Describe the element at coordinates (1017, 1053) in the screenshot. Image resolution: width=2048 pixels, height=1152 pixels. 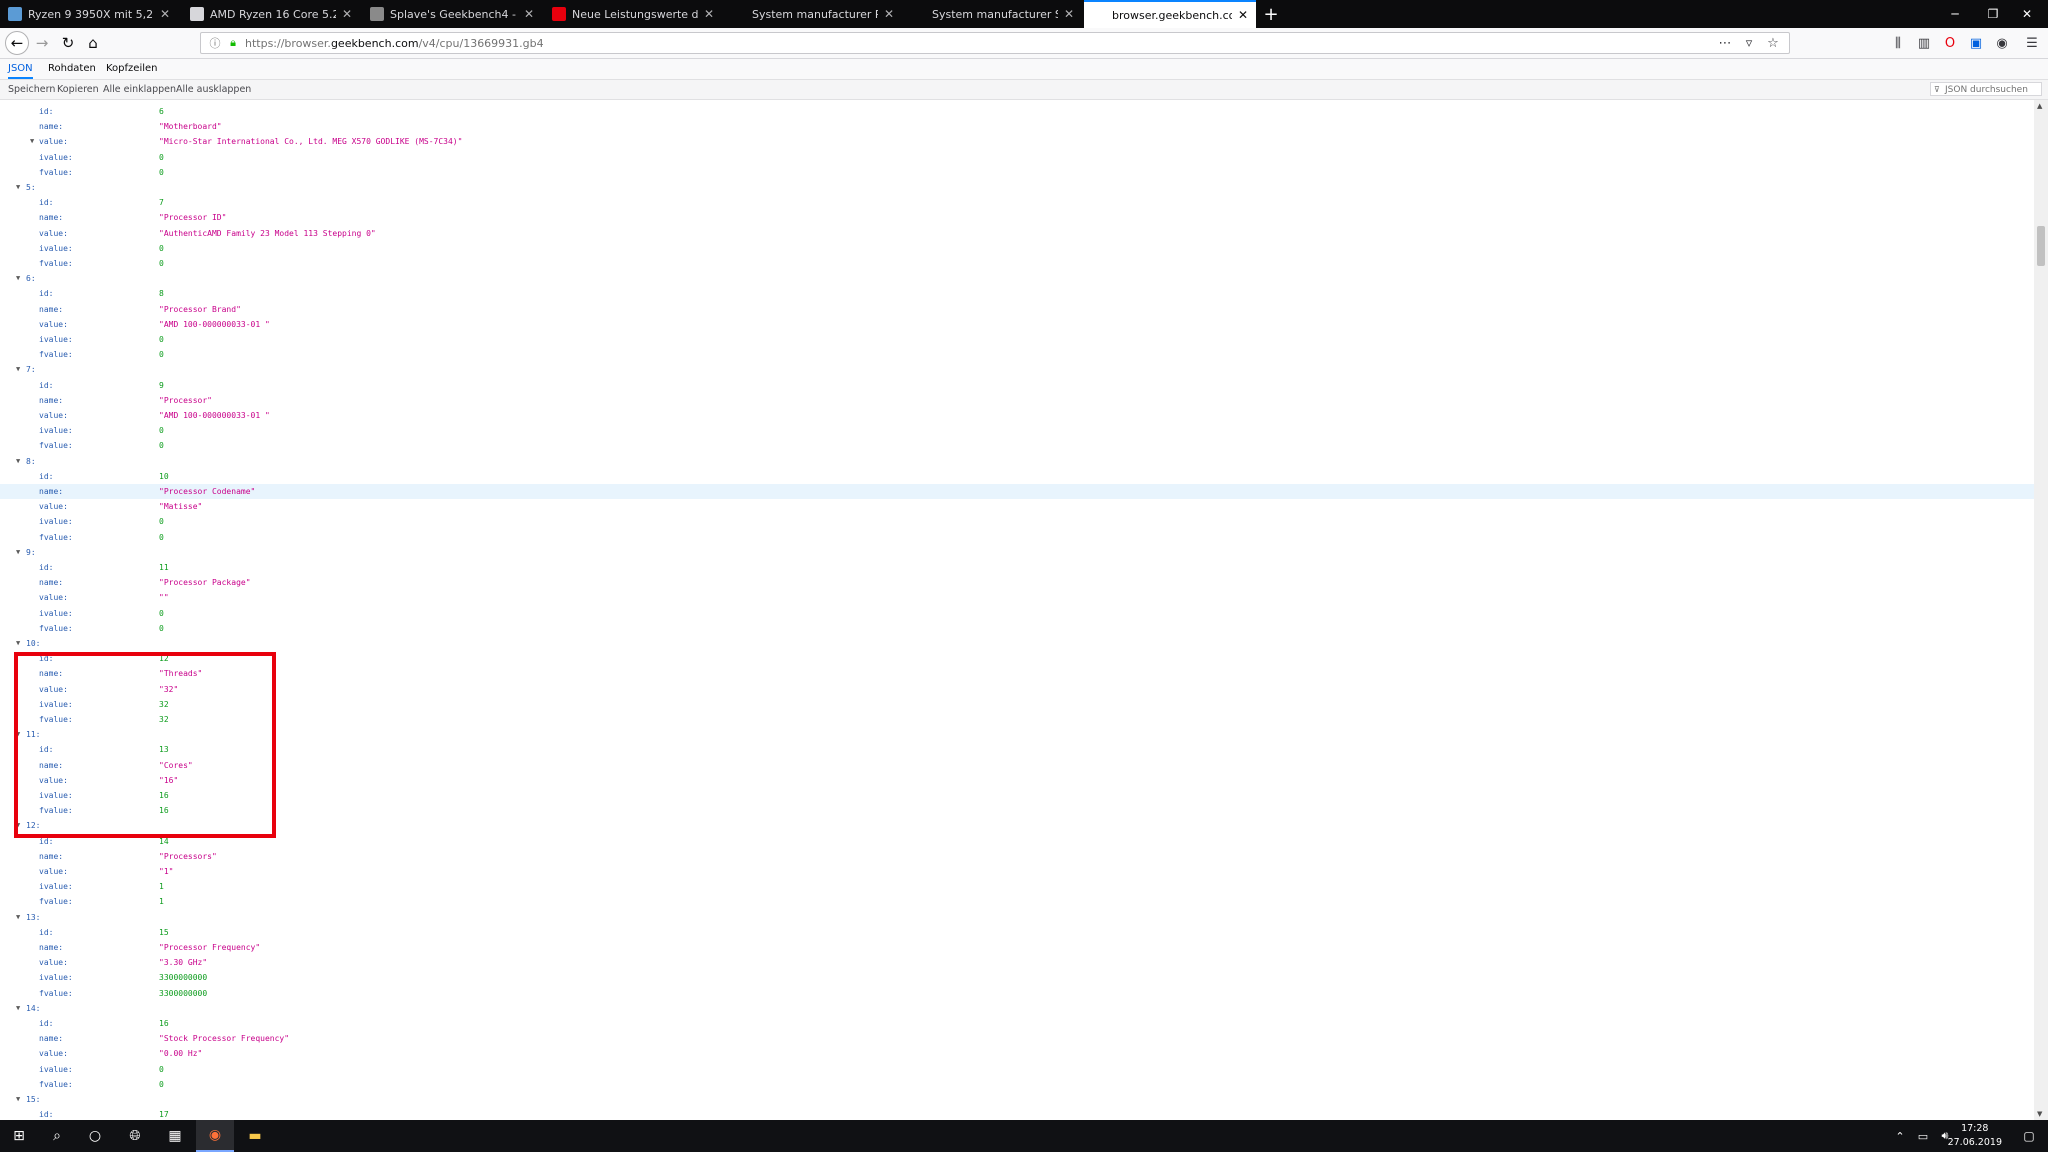
I see `json-property-row: value: "0.00 Hz"` at that location.